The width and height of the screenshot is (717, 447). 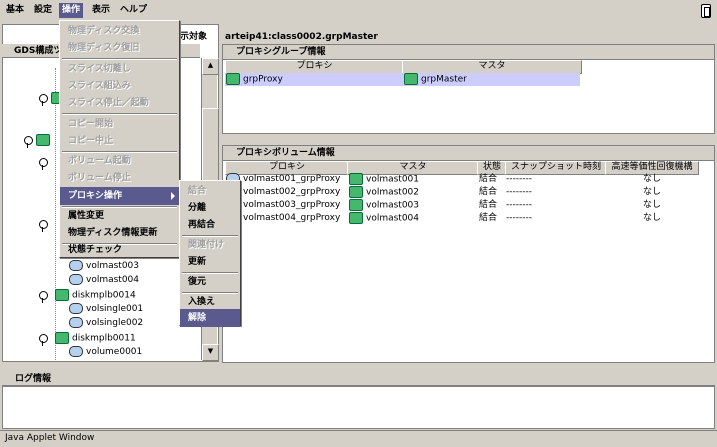 What do you see at coordinates (119, 103) in the screenshot?
I see `menu-item-slice-stop-start: スライス停止／起動` at bounding box center [119, 103].